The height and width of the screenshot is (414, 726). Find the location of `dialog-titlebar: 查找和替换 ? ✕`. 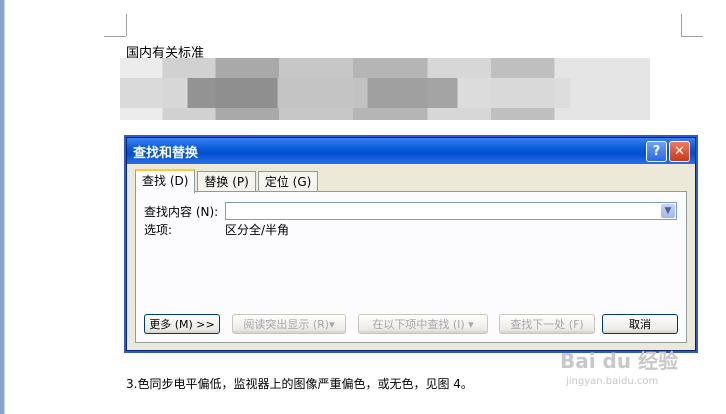

dialog-titlebar: 查找和替换 ? ✕ is located at coordinates (411, 151).